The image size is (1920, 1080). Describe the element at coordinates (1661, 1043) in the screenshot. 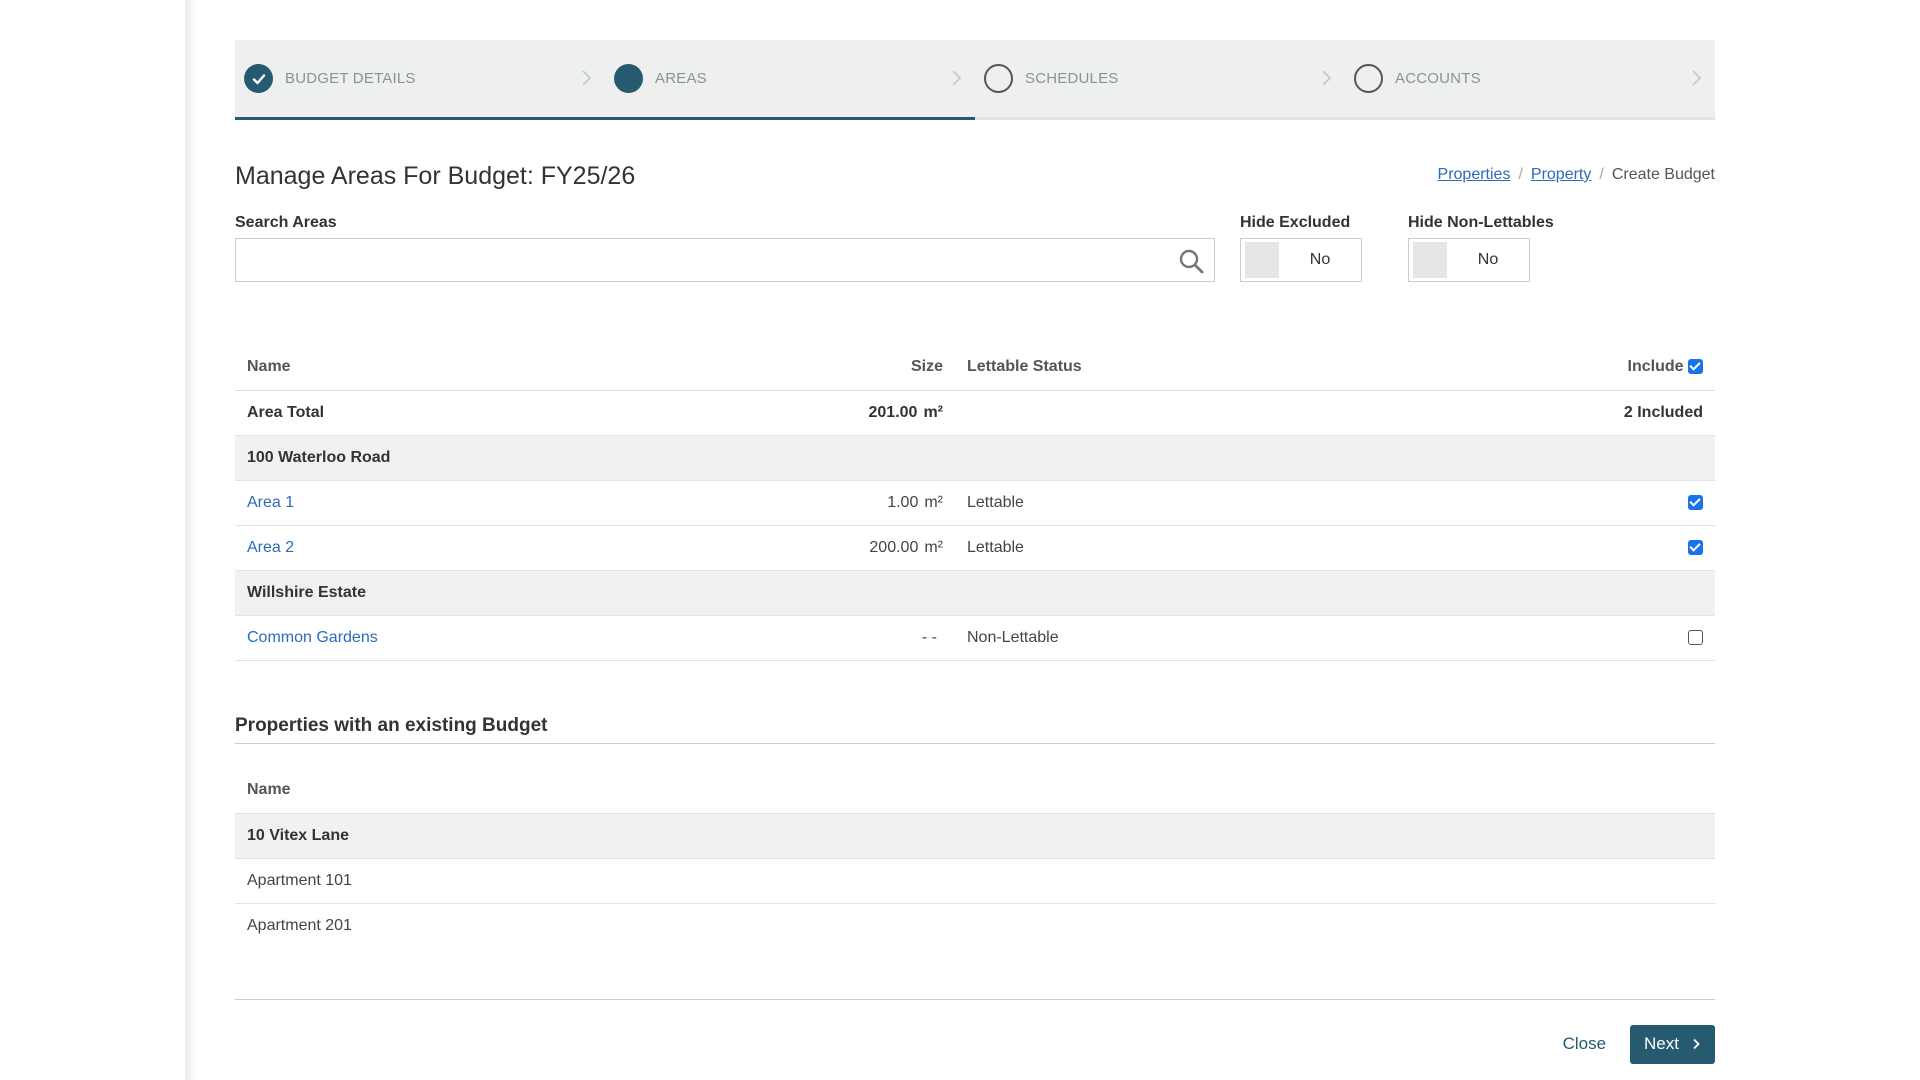

I see `next-button-label: Next` at that location.